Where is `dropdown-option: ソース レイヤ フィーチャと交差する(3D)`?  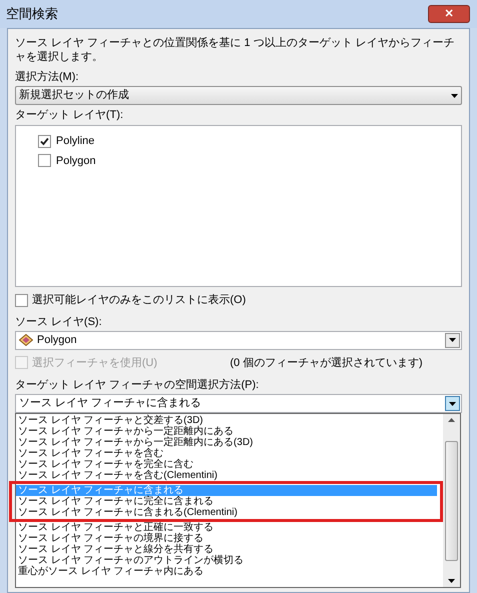
dropdown-option: ソース レイヤ フィーチャと交差する(3D) is located at coordinates (229, 420).